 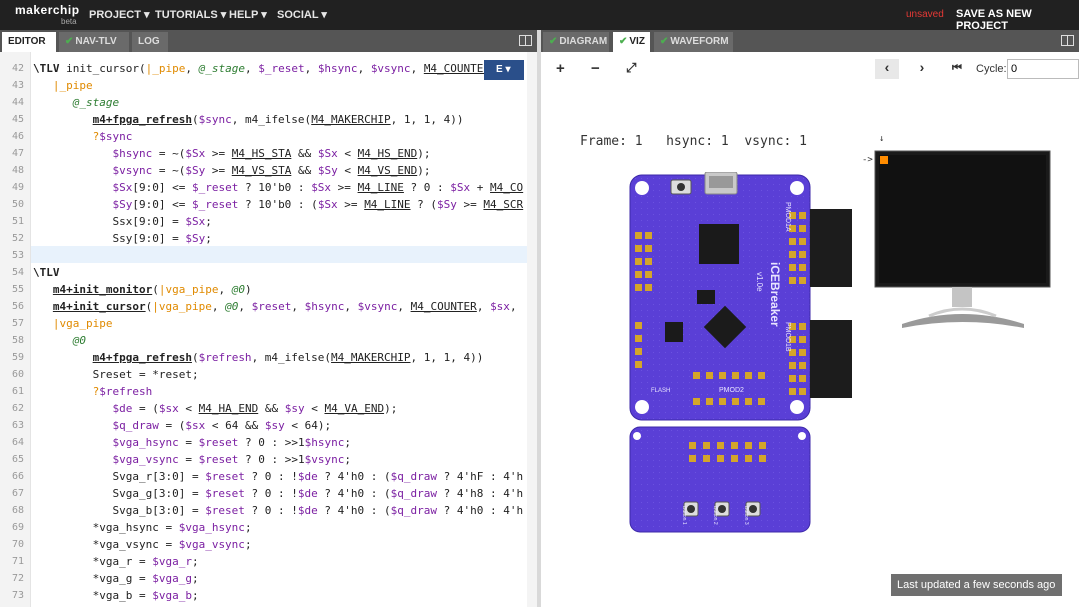 I want to click on code-line: *vga_g = $vga_g;, so click(x=116, y=578).